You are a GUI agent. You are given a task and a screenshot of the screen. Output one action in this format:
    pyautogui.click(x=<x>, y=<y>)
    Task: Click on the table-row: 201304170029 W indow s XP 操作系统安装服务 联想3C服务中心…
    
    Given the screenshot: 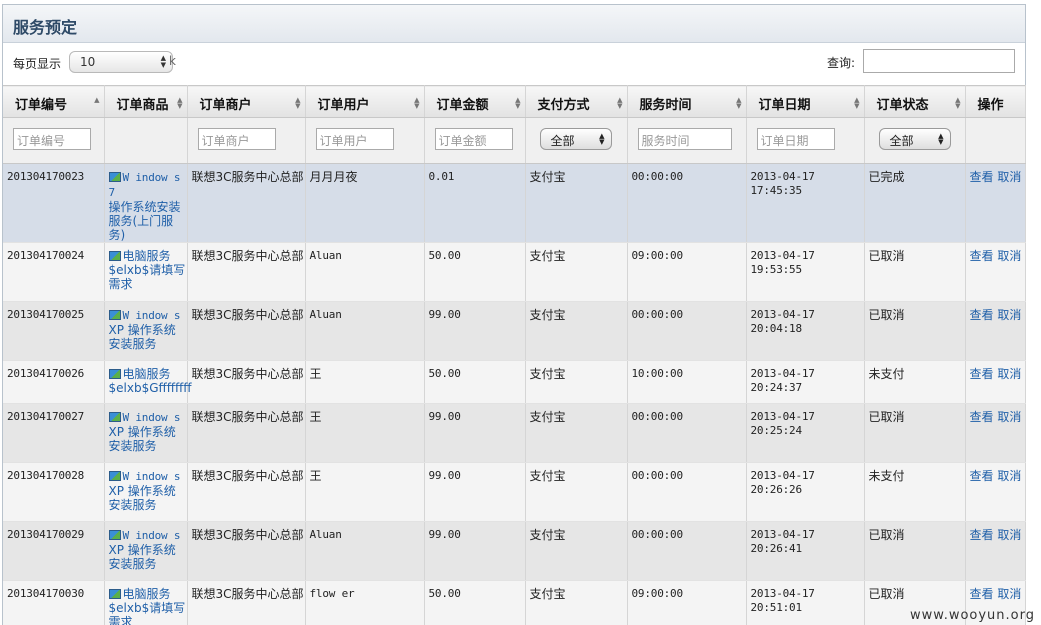 What is the action you would take?
    pyautogui.click(x=514, y=551)
    